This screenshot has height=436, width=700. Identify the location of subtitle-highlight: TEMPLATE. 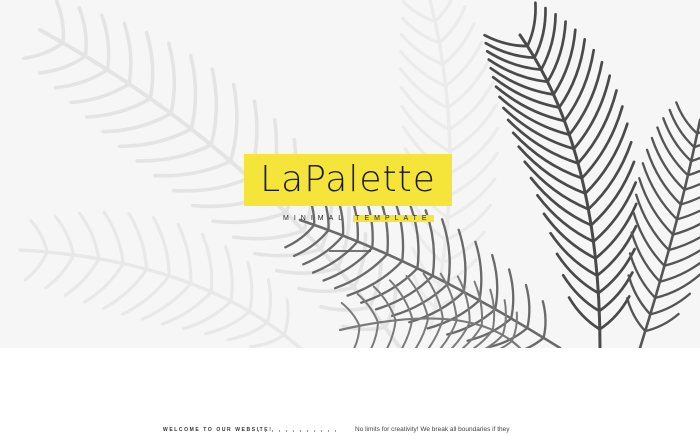
(393, 218).